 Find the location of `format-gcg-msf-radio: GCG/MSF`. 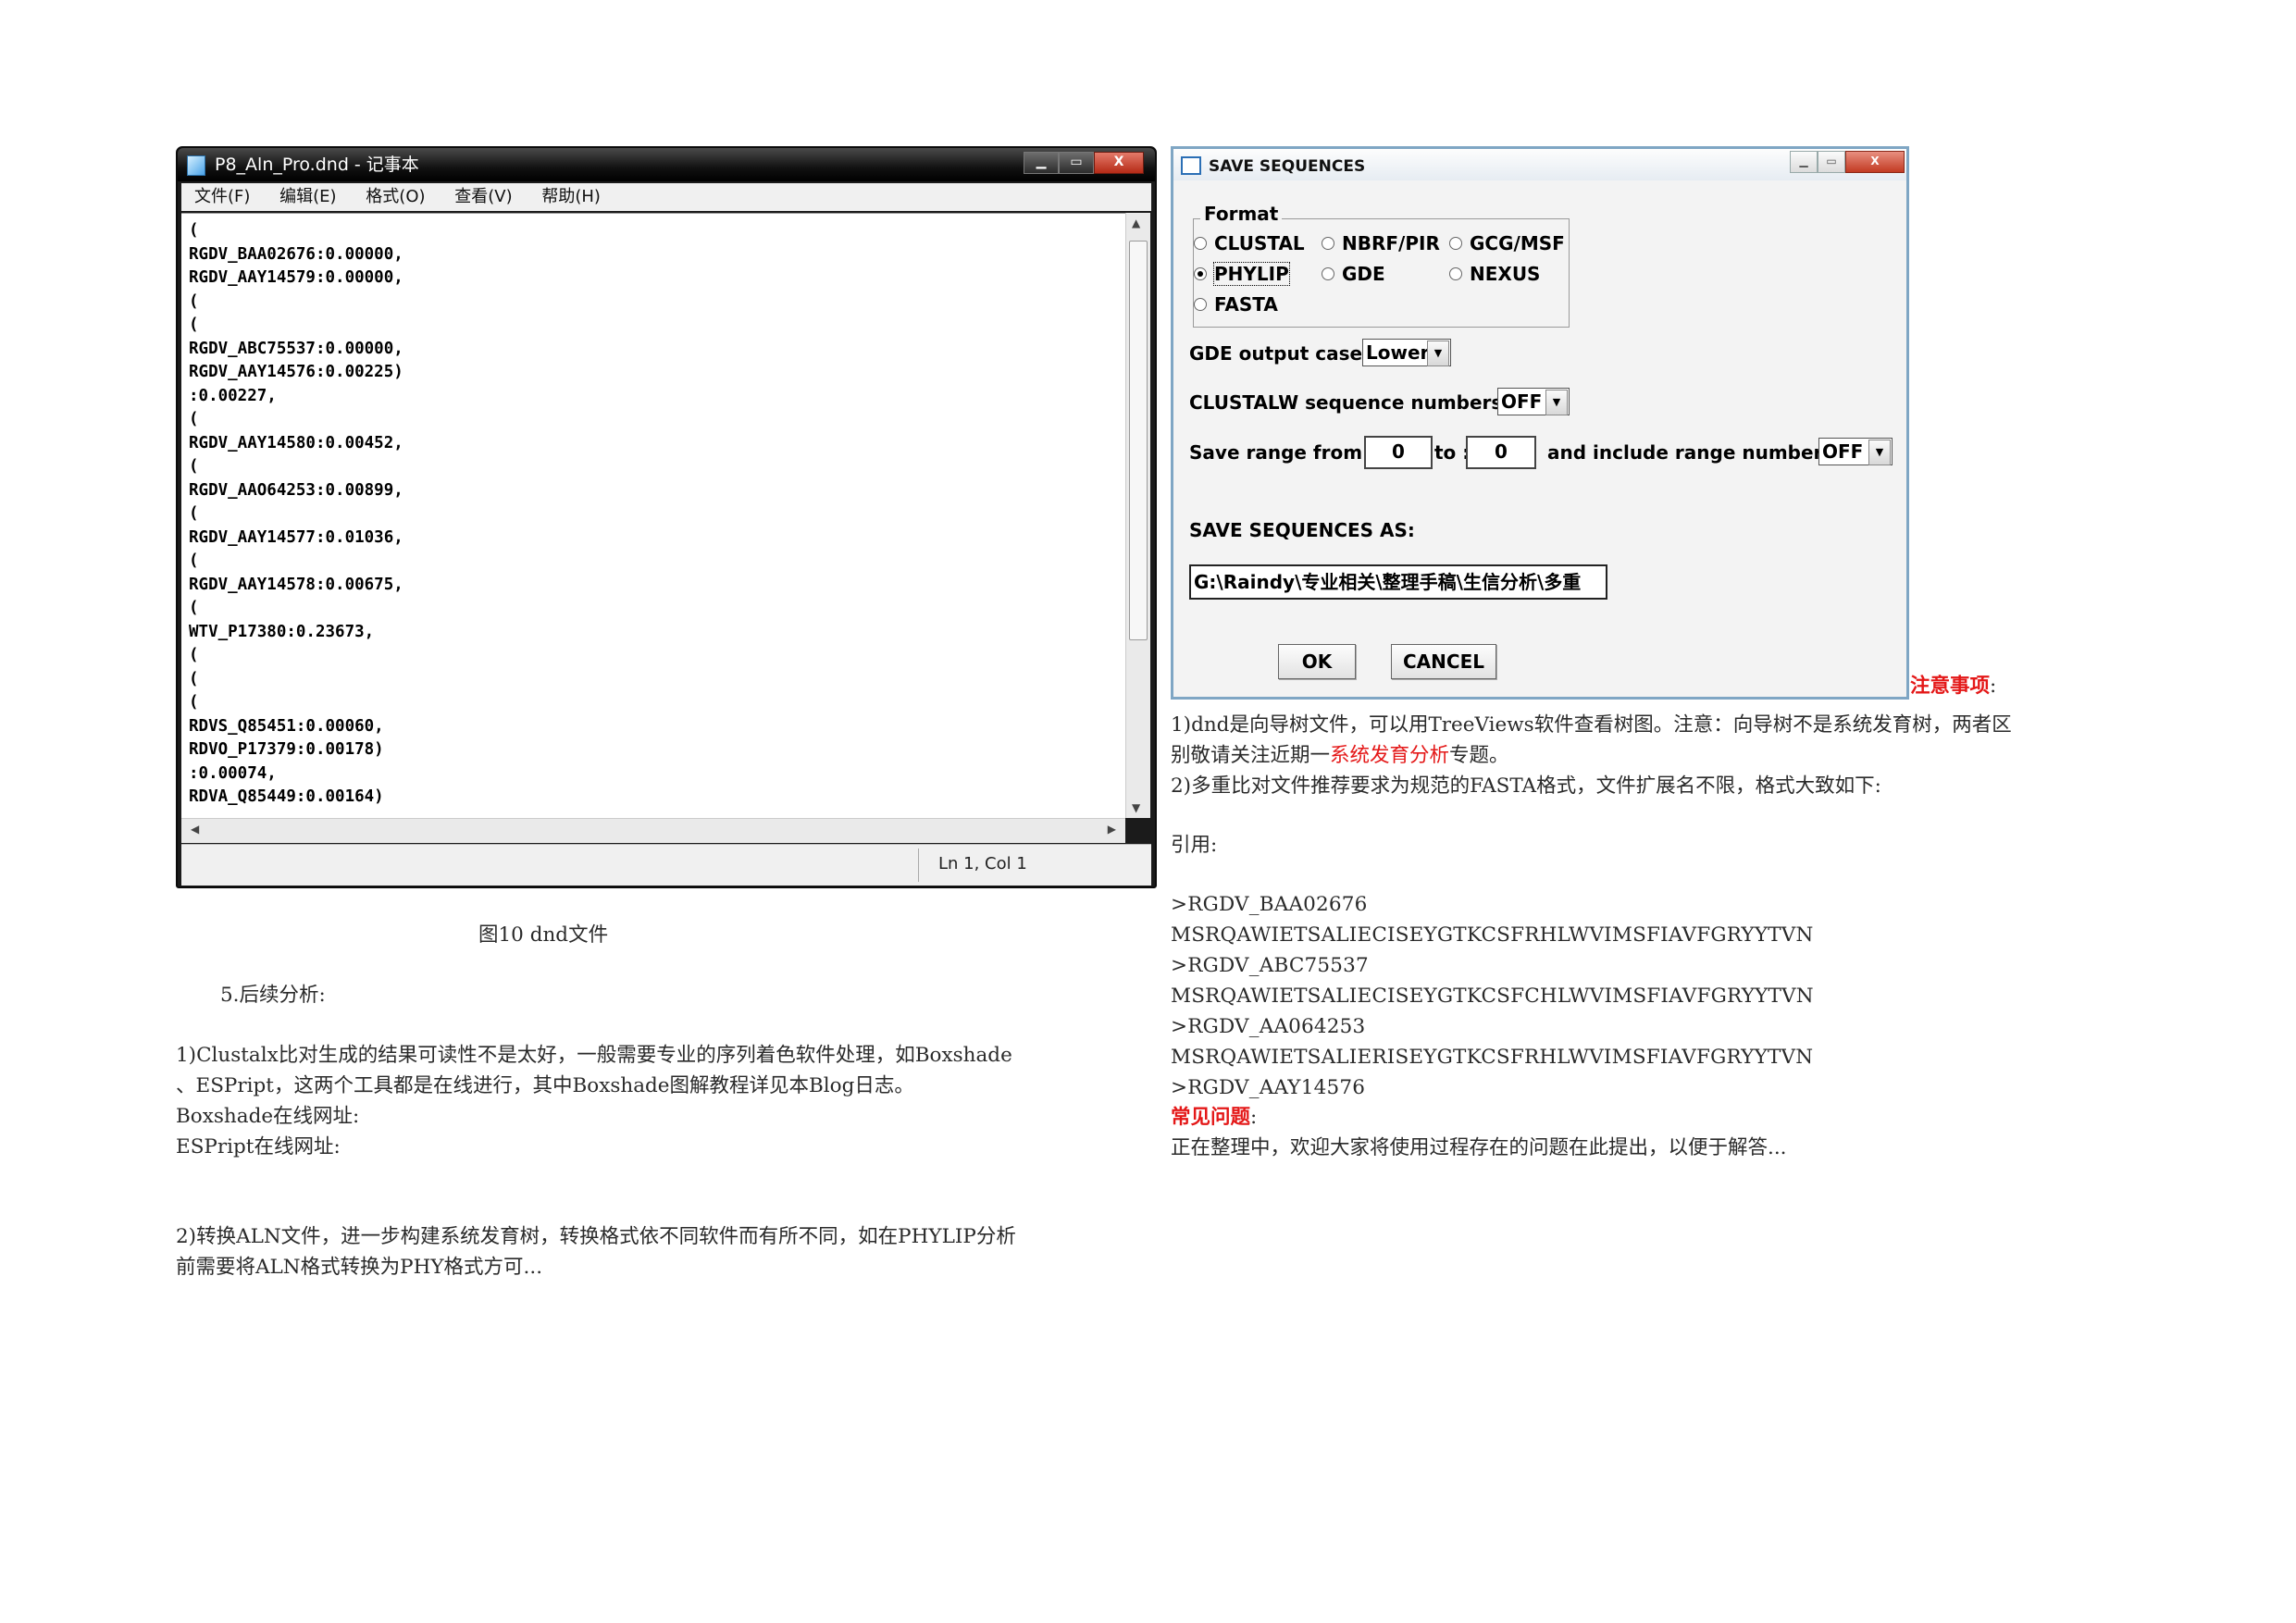

format-gcg-msf-radio: GCG/MSF is located at coordinates (1507, 243).